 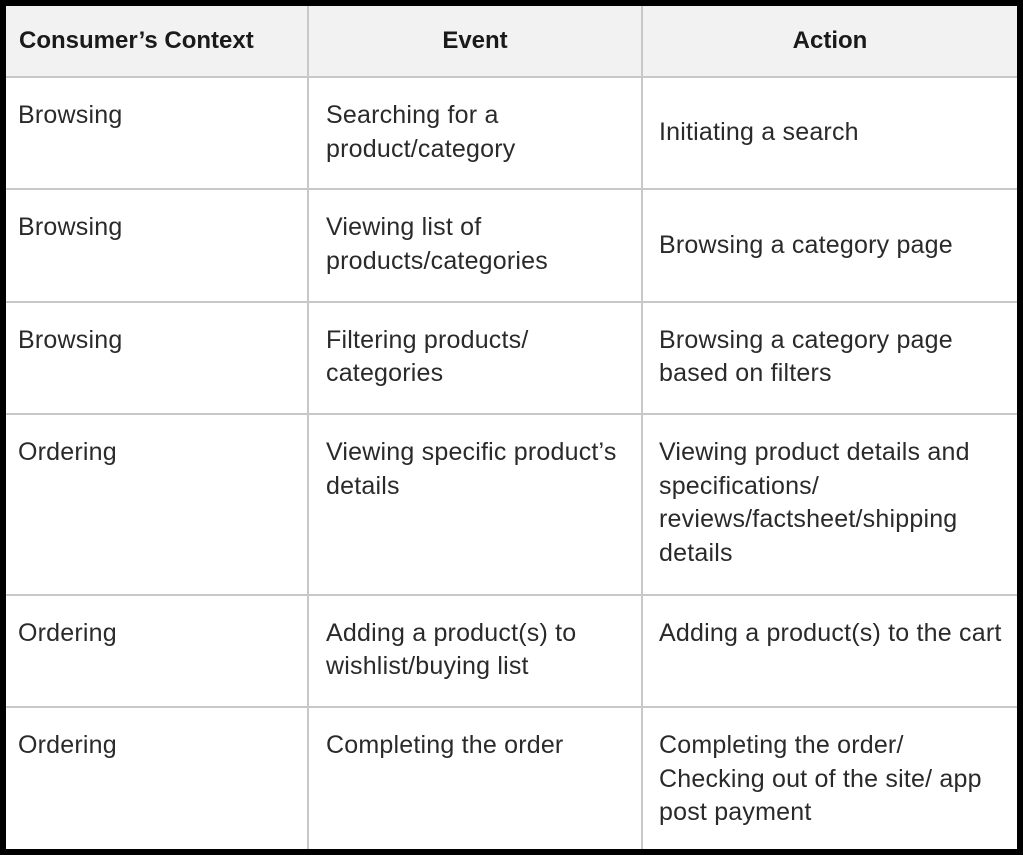 I want to click on cell-action: Browsing a category page, so click(x=829, y=245).